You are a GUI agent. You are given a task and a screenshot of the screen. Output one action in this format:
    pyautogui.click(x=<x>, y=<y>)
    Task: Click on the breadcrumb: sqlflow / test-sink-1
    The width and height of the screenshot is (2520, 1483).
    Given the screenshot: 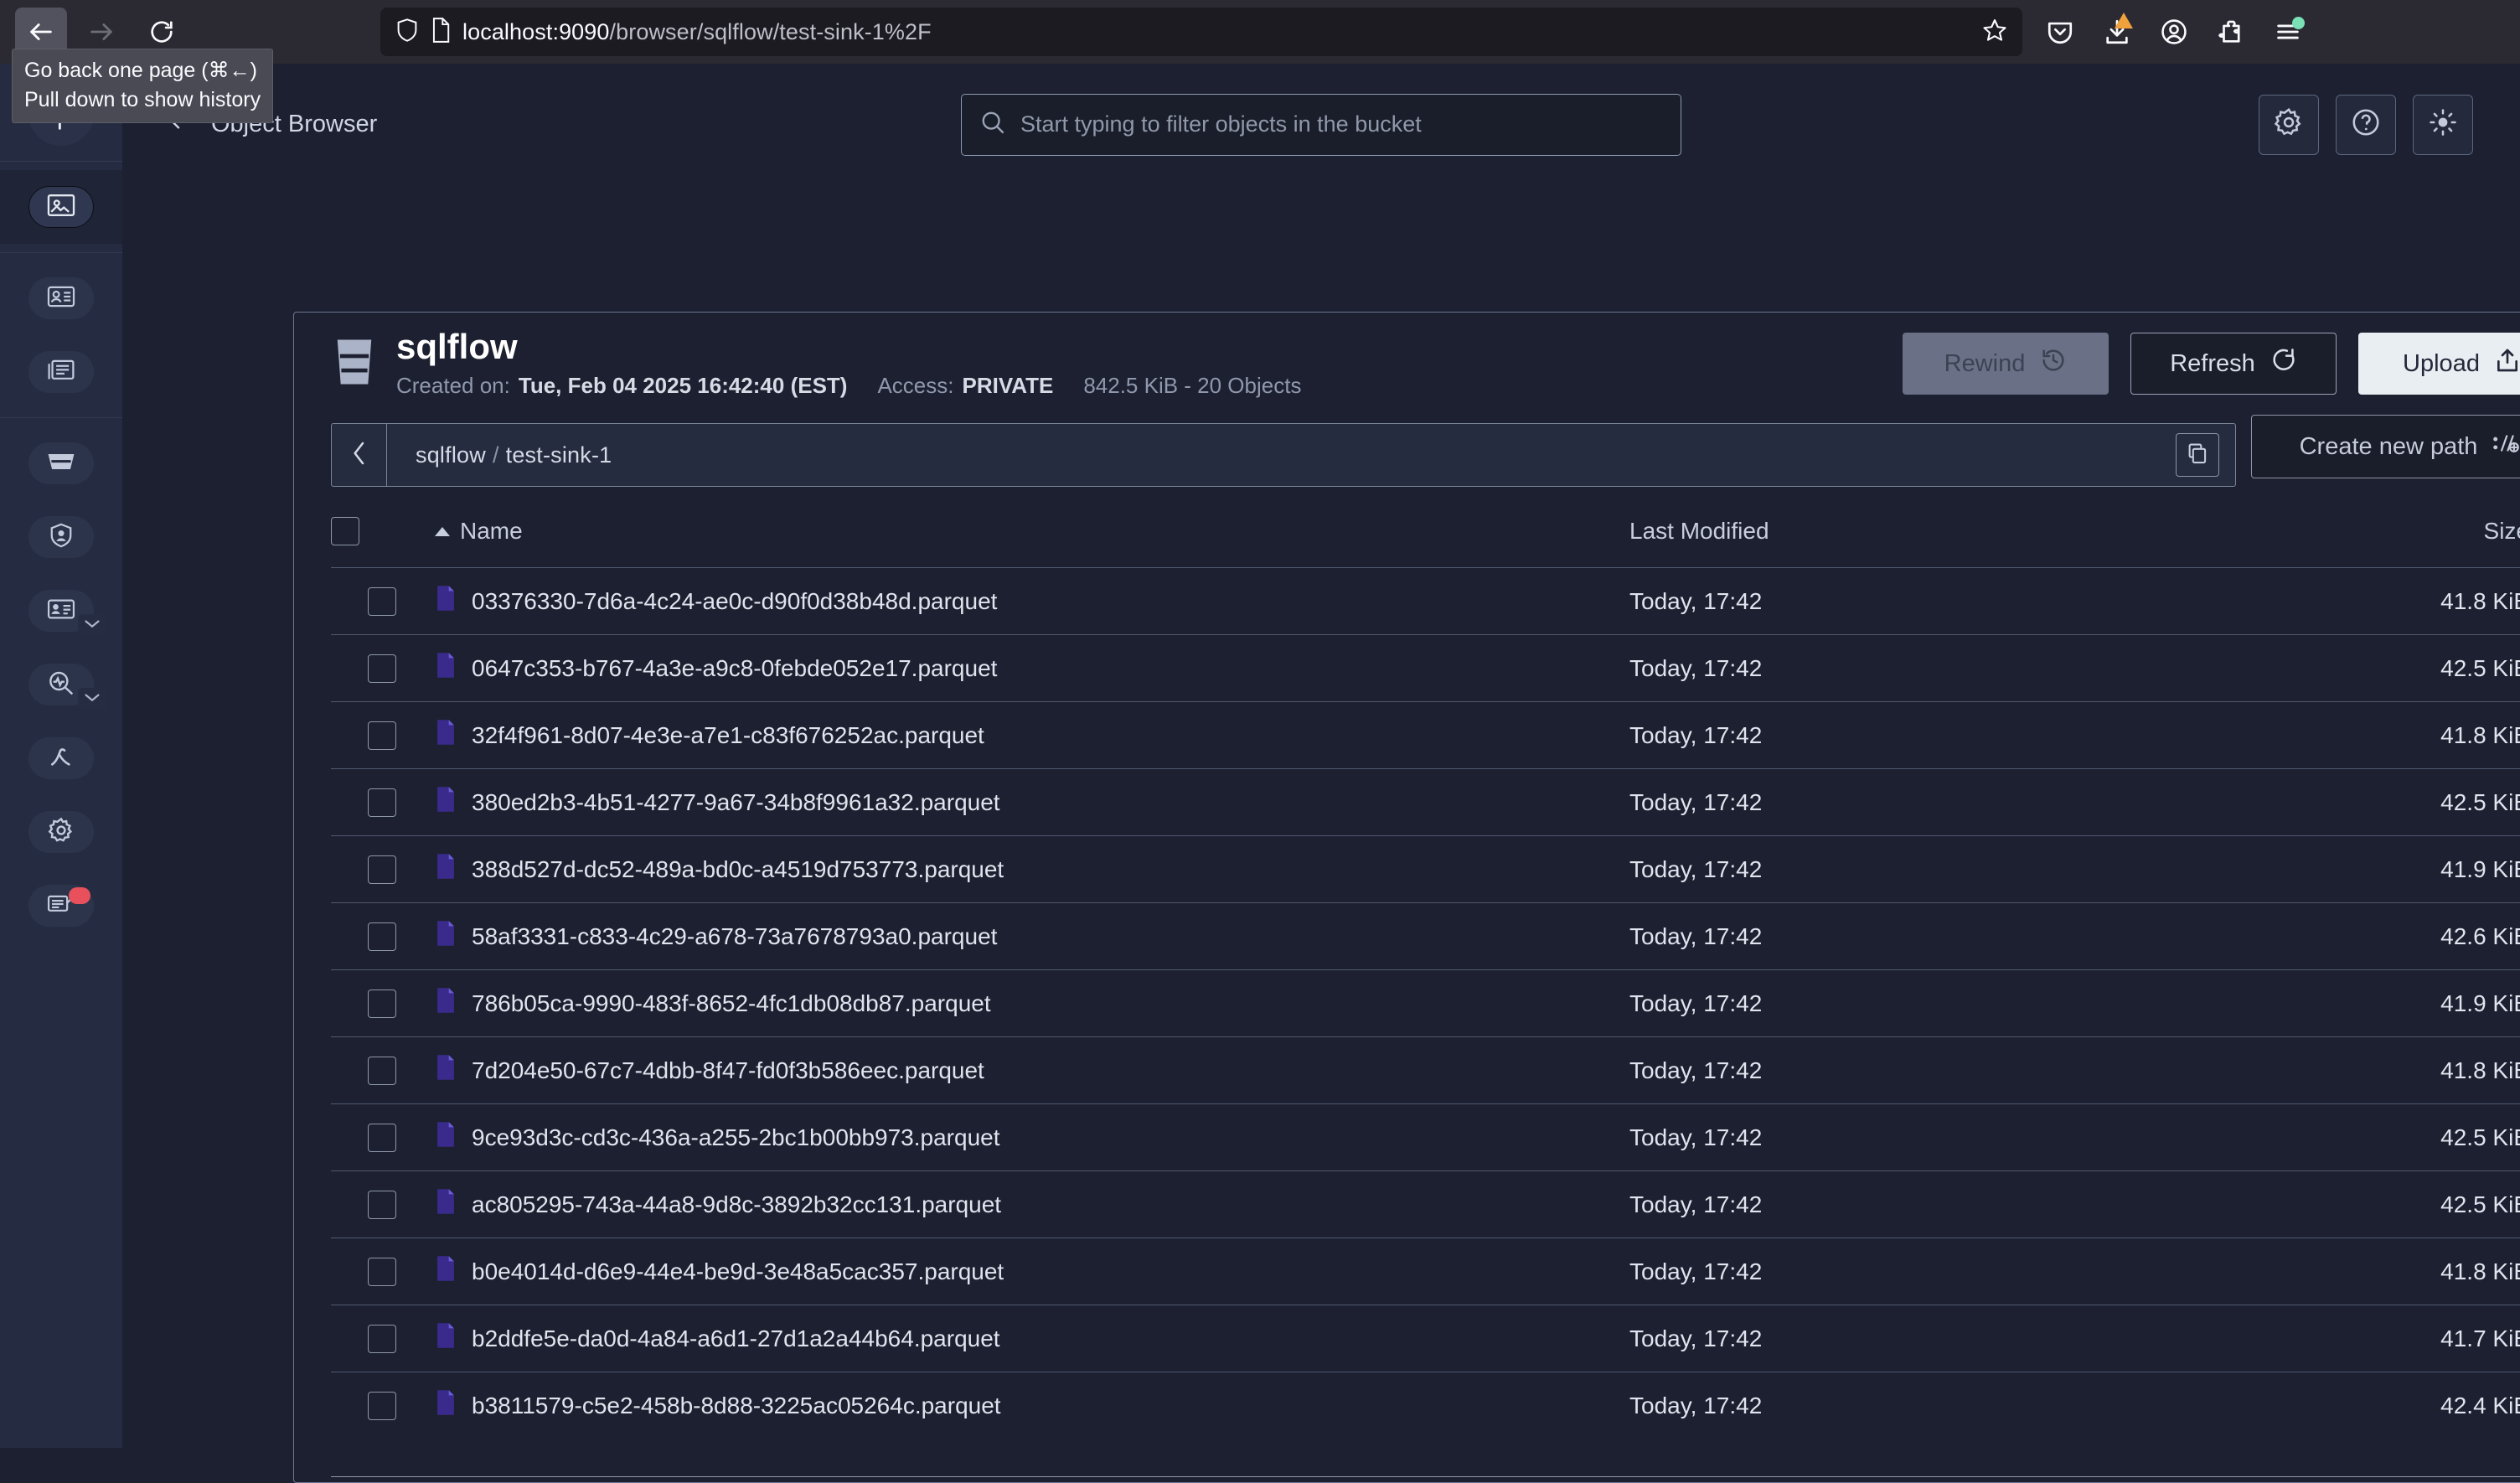 What is the action you would take?
    pyautogui.click(x=1277, y=455)
    